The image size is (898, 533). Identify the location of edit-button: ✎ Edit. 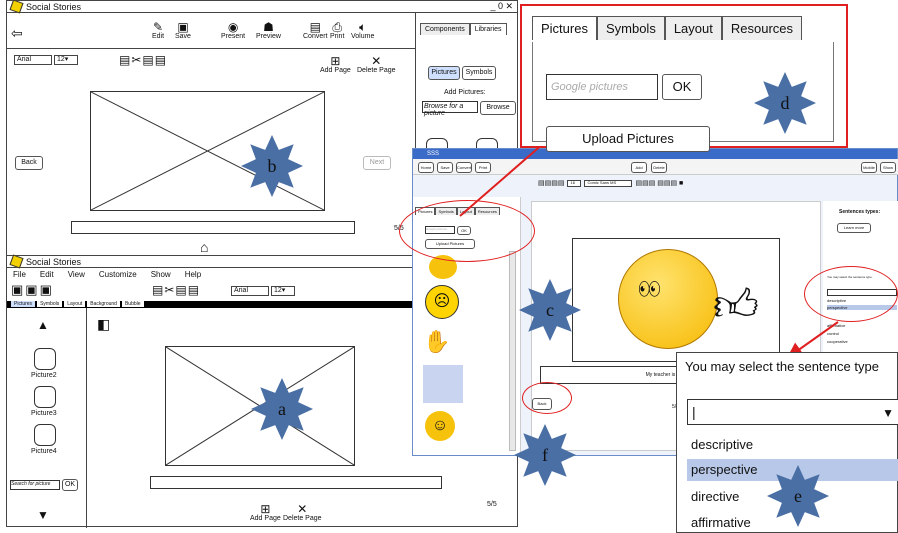
(158, 31).